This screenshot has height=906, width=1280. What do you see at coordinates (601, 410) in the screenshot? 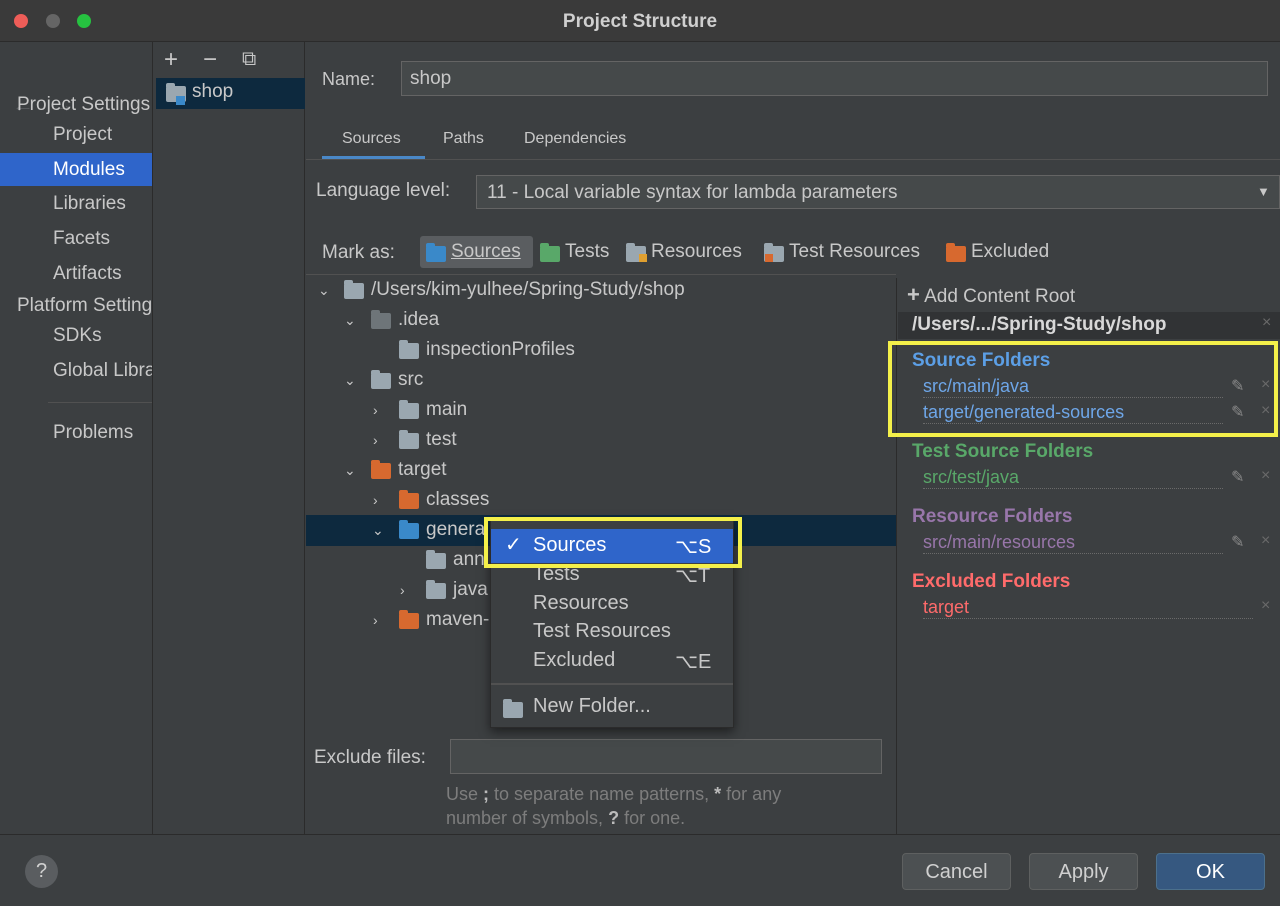
I see `tree-node-main: › main` at bounding box center [601, 410].